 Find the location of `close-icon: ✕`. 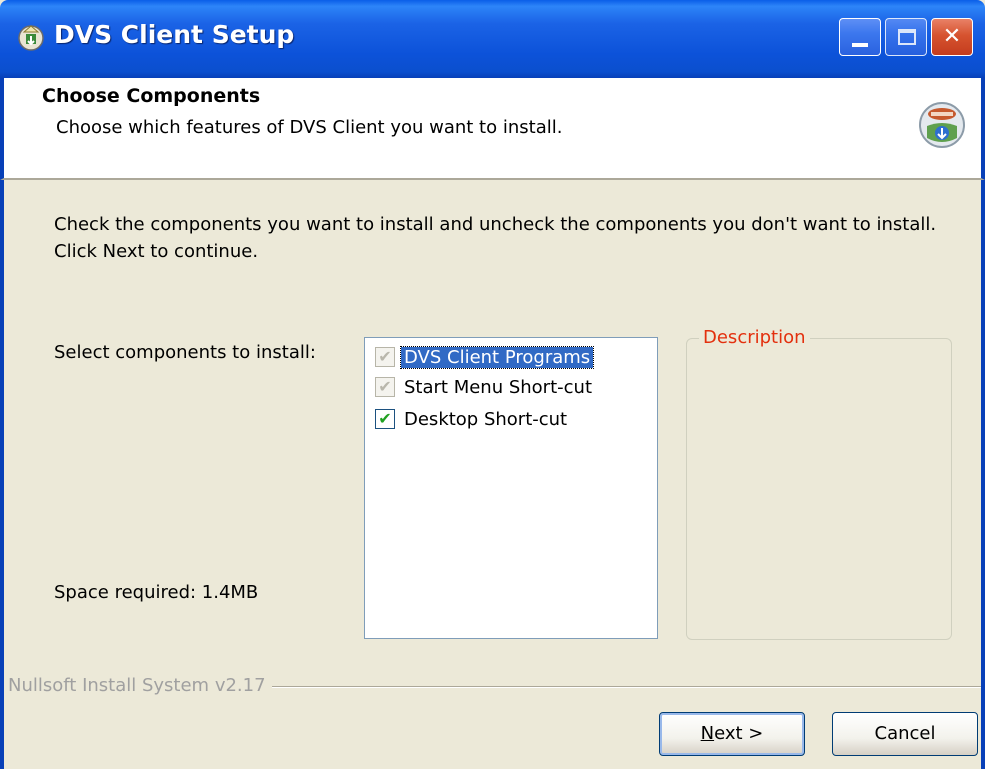

close-icon: ✕ is located at coordinates (952, 36).